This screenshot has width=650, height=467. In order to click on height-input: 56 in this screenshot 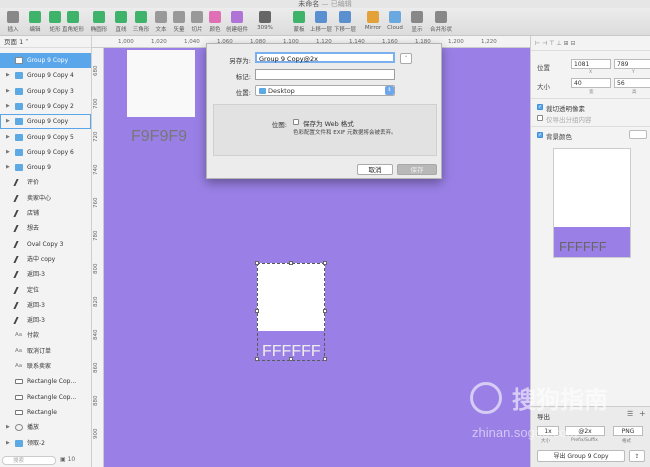, I will do `click(632, 83)`.